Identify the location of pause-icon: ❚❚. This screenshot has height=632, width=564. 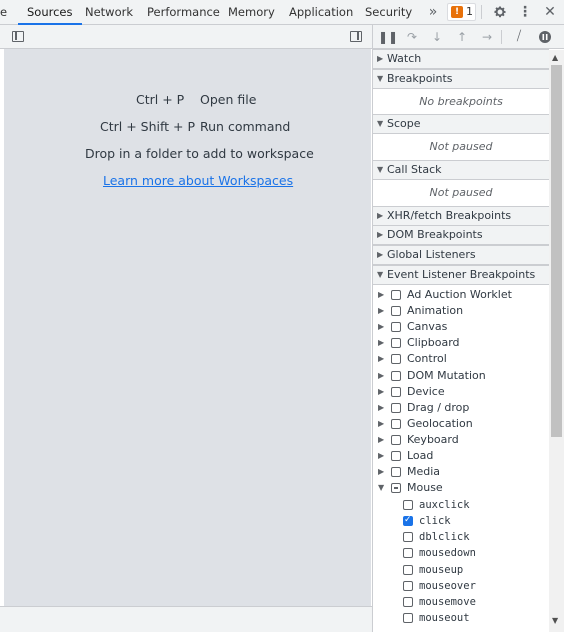
(388, 37).